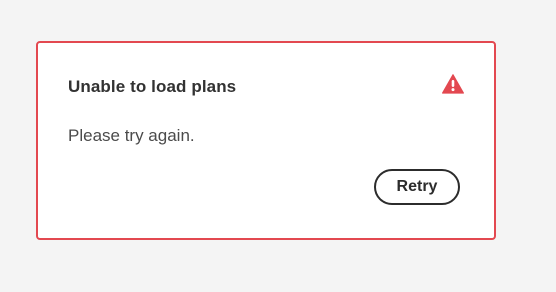 The width and height of the screenshot is (556, 292). Describe the element at coordinates (152, 86) in the screenshot. I see `alert-title: Unable to load plans` at that location.